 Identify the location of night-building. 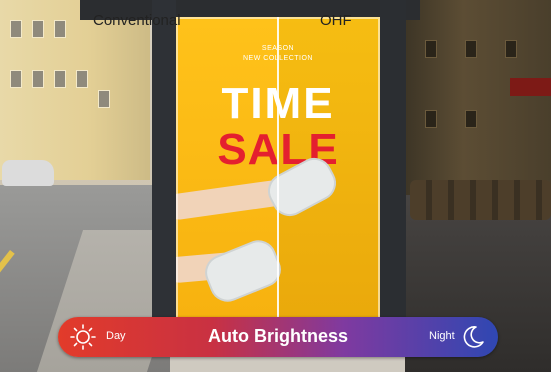
(478, 100).